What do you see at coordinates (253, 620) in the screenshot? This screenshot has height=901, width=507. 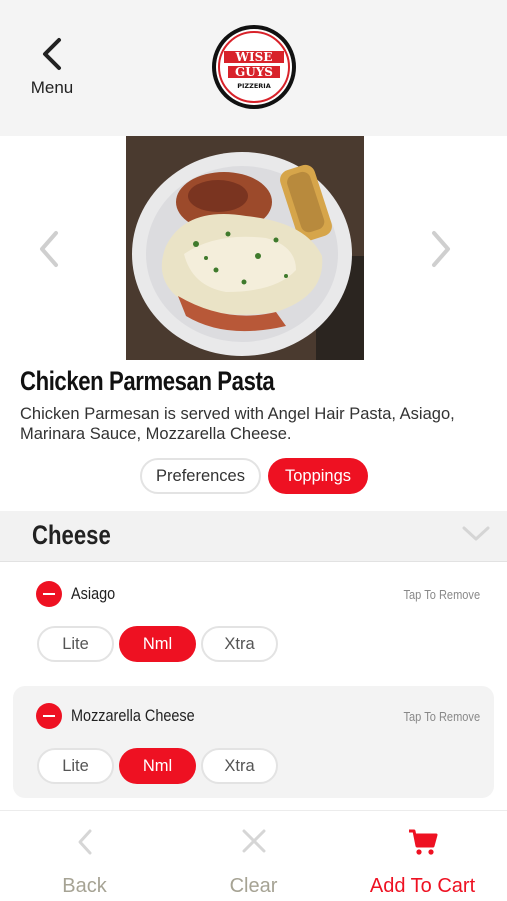 I see `topping-row-asiago: Asiago Tap To Remove Lite Nml Xtra` at bounding box center [253, 620].